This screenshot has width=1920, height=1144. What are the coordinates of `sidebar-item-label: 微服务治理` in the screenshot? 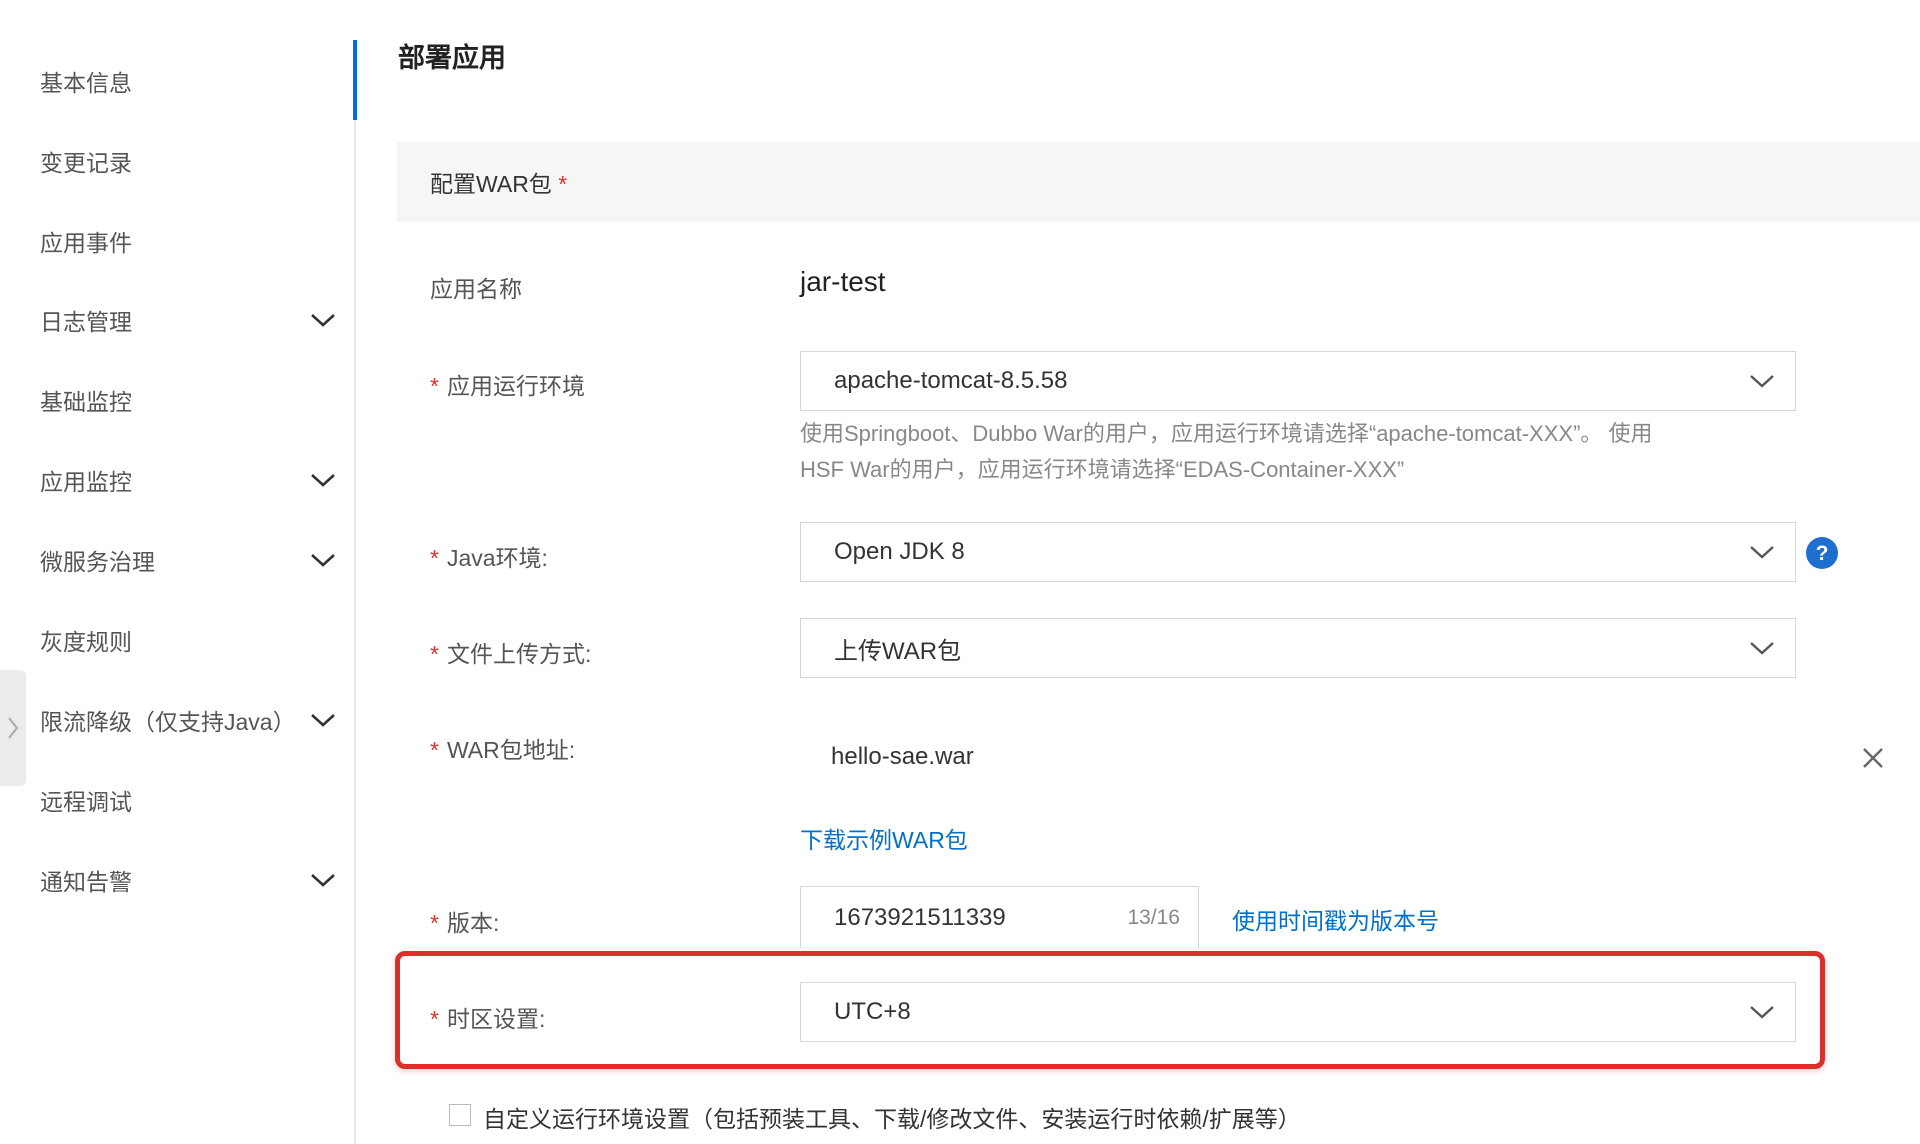 It's located at (97, 562).